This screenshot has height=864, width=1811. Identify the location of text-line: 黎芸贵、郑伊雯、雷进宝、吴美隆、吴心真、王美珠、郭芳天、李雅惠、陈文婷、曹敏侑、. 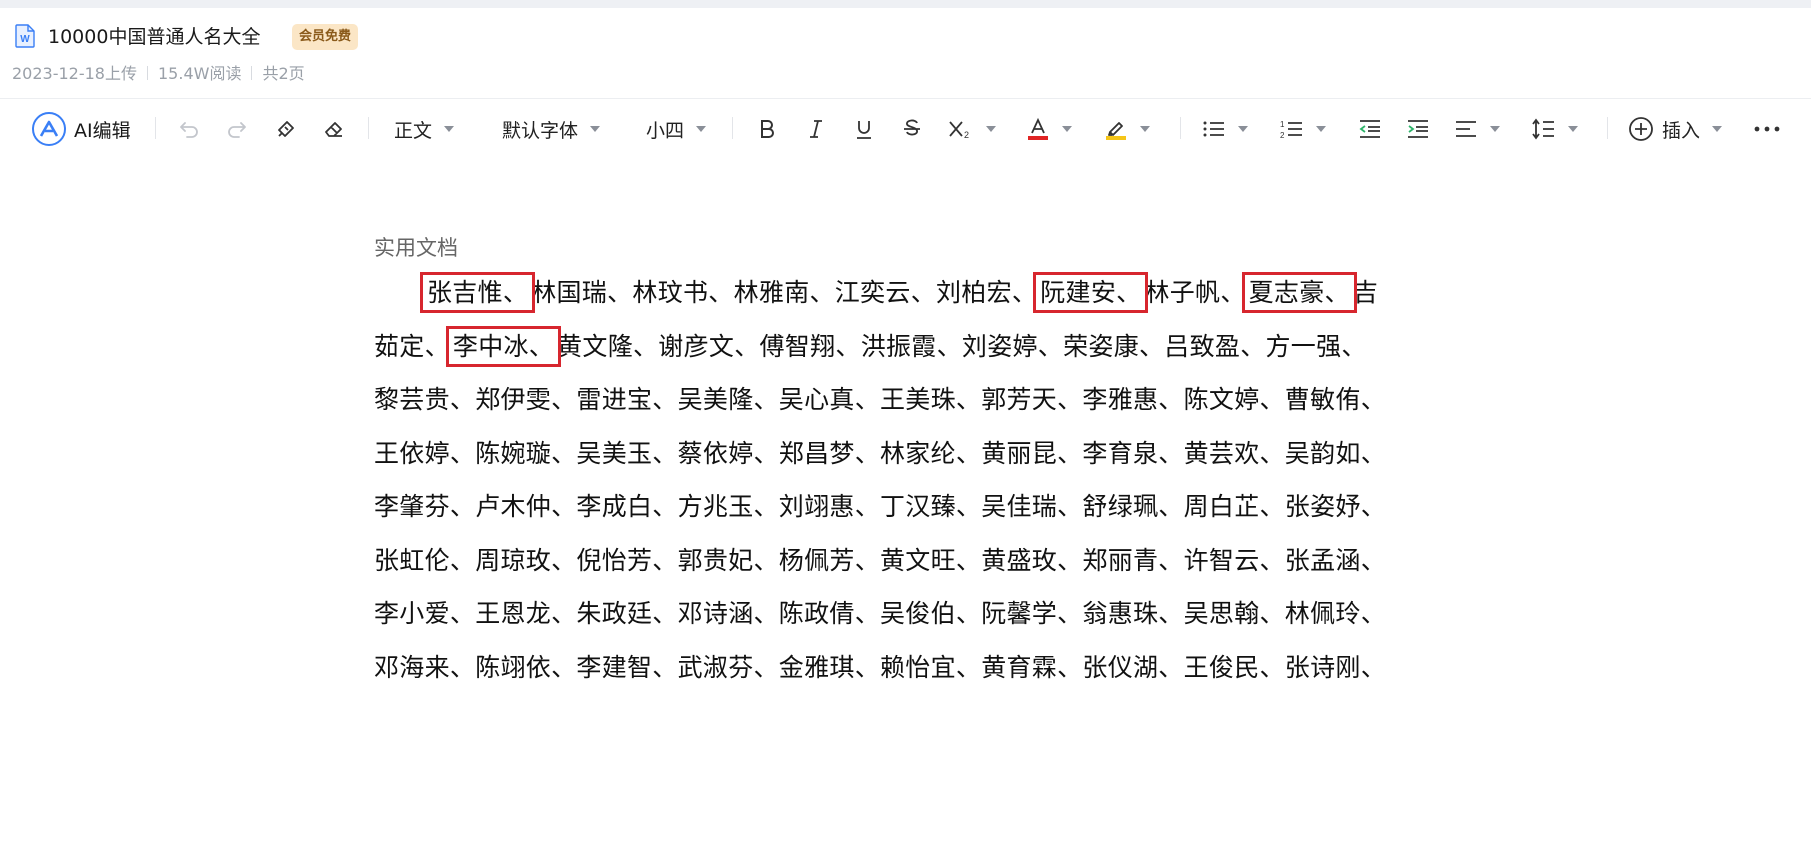
(880, 399).